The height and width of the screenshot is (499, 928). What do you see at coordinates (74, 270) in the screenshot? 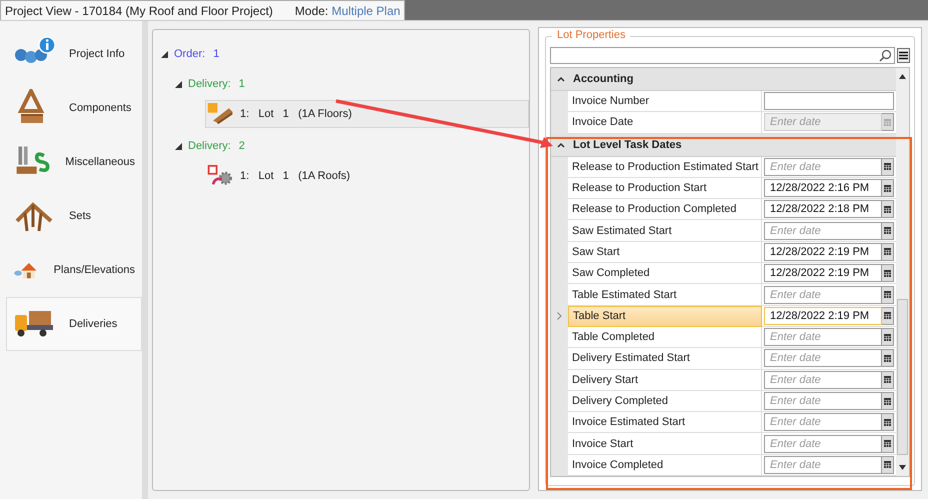
I see `nav-item: Plans/Elevations` at bounding box center [74, 270].